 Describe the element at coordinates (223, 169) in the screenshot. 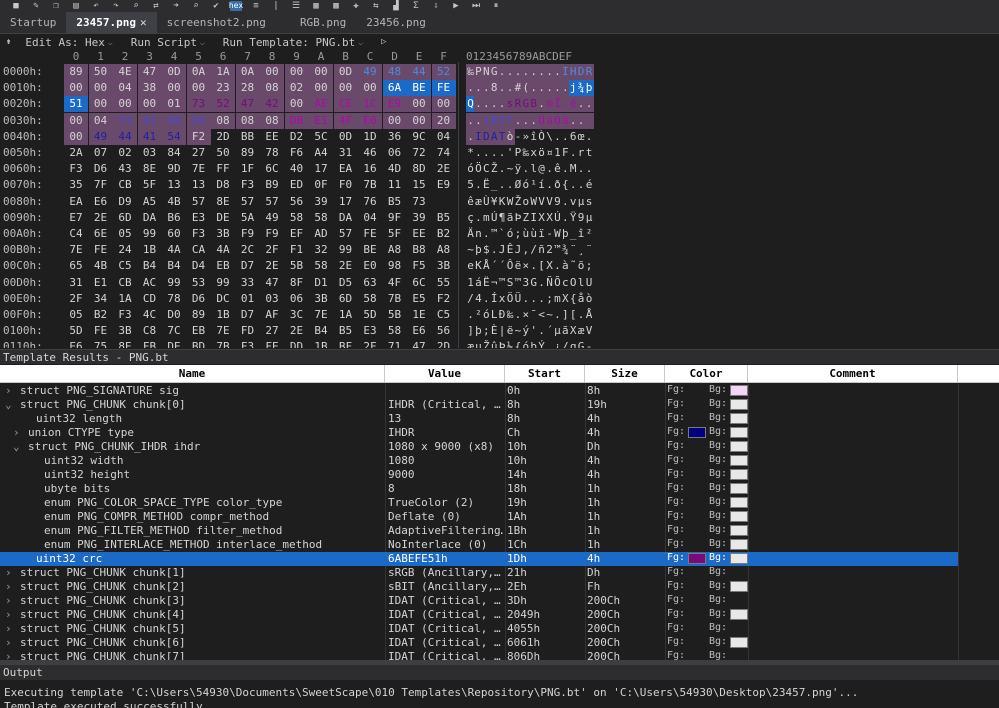

I see `hex-byte: FF` at that location.